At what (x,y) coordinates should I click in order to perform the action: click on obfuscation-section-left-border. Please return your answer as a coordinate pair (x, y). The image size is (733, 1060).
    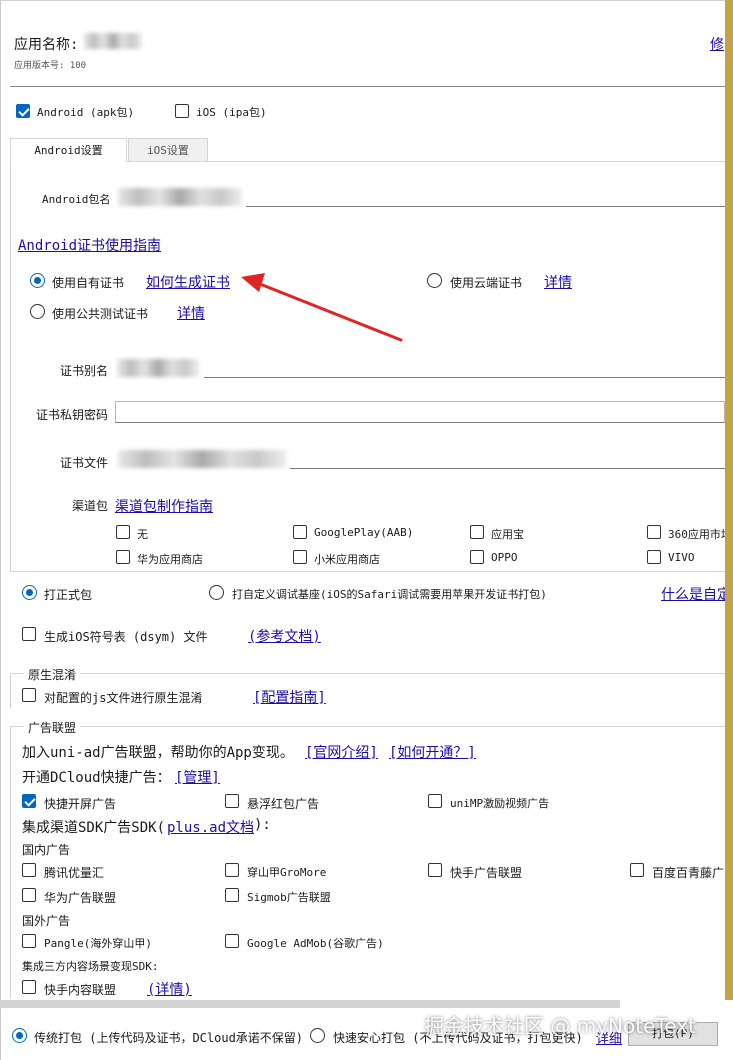
    Looking at the image, I should click on (10, 690).